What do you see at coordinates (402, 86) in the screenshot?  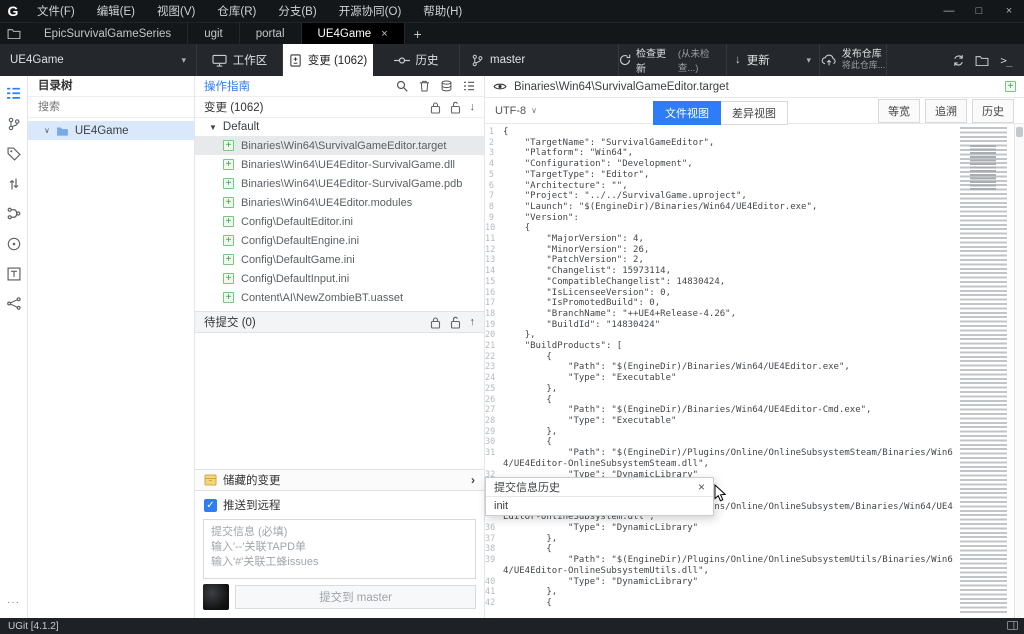 I see `search-icon` at bounding box center [402, 86].